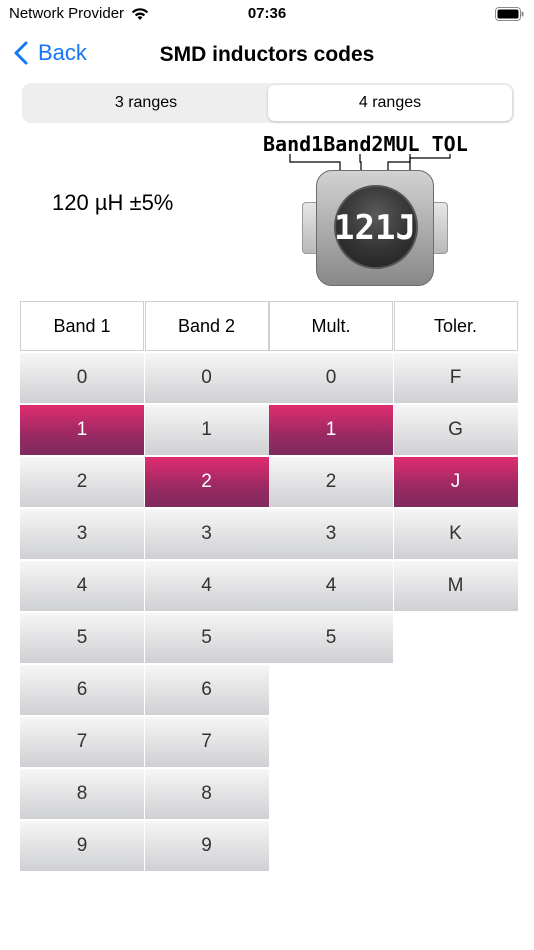 Image resolution: width=534 pixels, height=950 pixels. I want to click on band2-option: 5, so click(206, 638).